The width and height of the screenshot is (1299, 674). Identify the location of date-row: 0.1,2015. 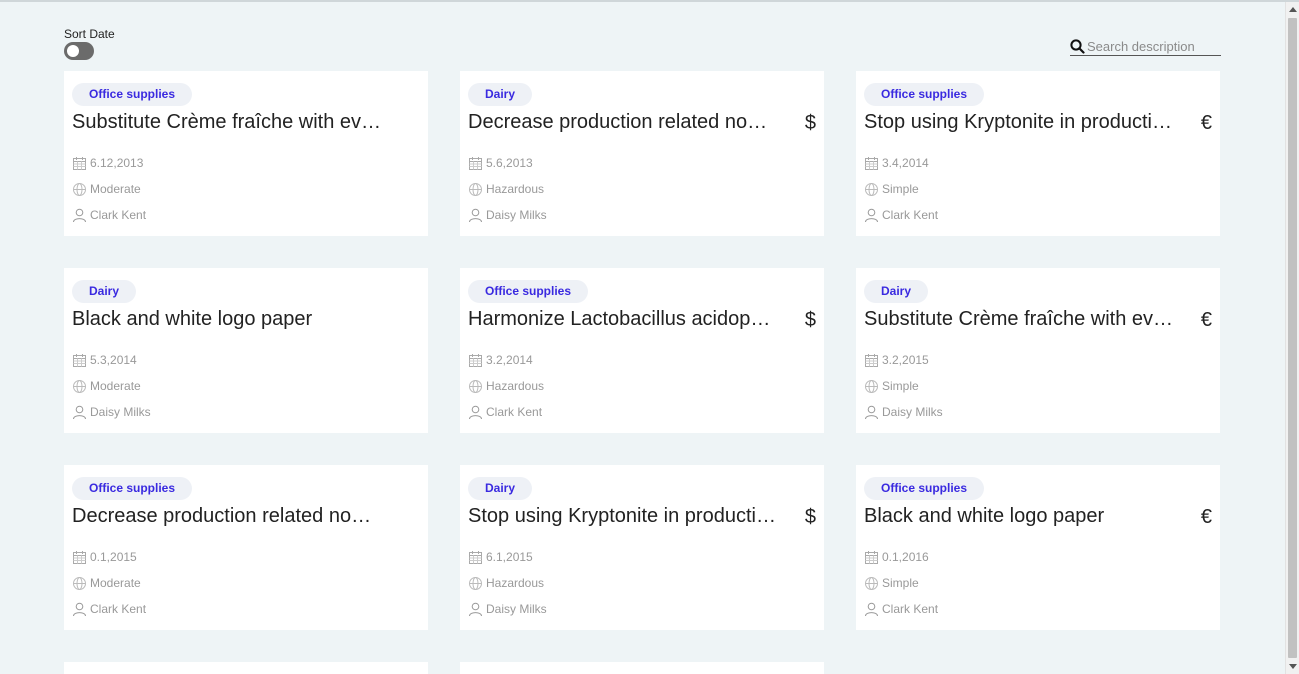
(246, 557).